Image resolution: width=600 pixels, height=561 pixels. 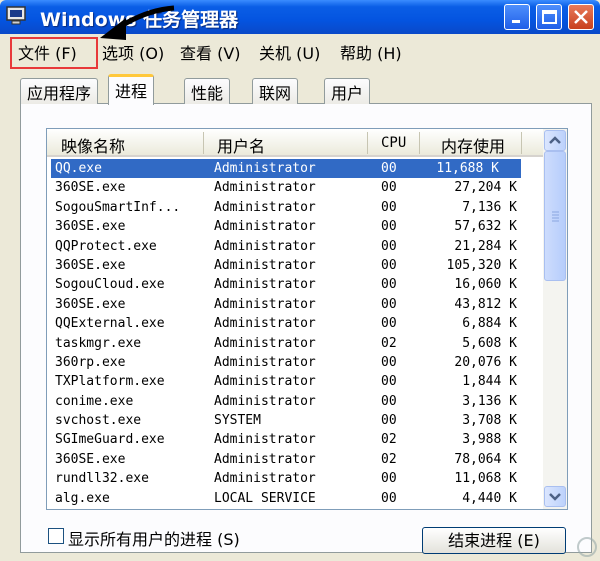 I want to click on process-memory-cell: 3,136 K, so click(x=489, y=401).